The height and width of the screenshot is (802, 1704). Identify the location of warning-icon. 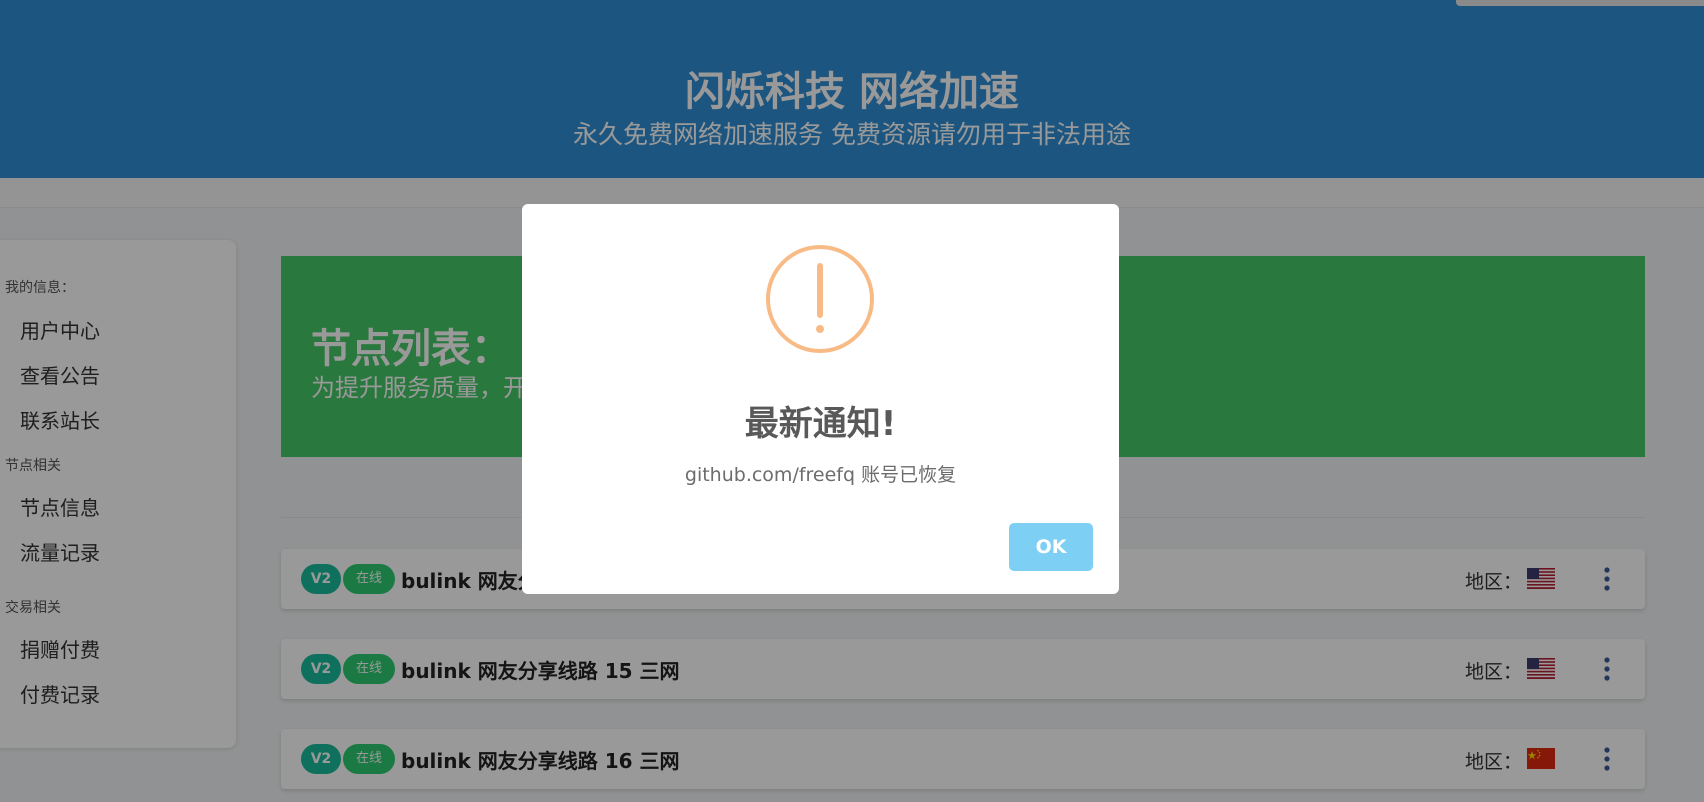
(820, 299).